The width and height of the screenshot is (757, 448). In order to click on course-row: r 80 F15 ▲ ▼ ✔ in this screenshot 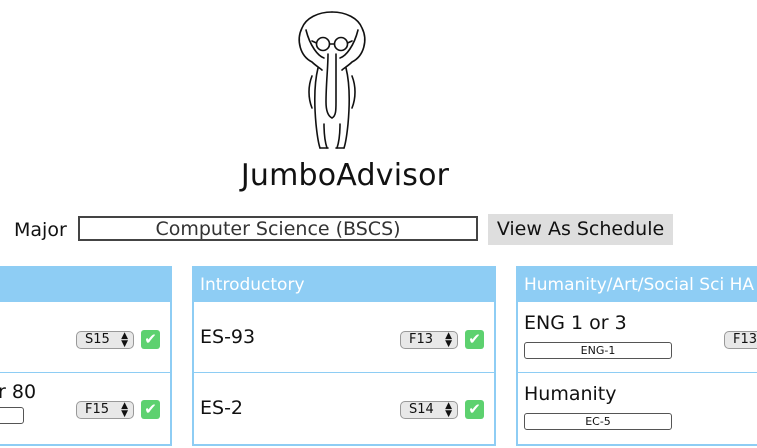, I will do `click(85, 410)`.